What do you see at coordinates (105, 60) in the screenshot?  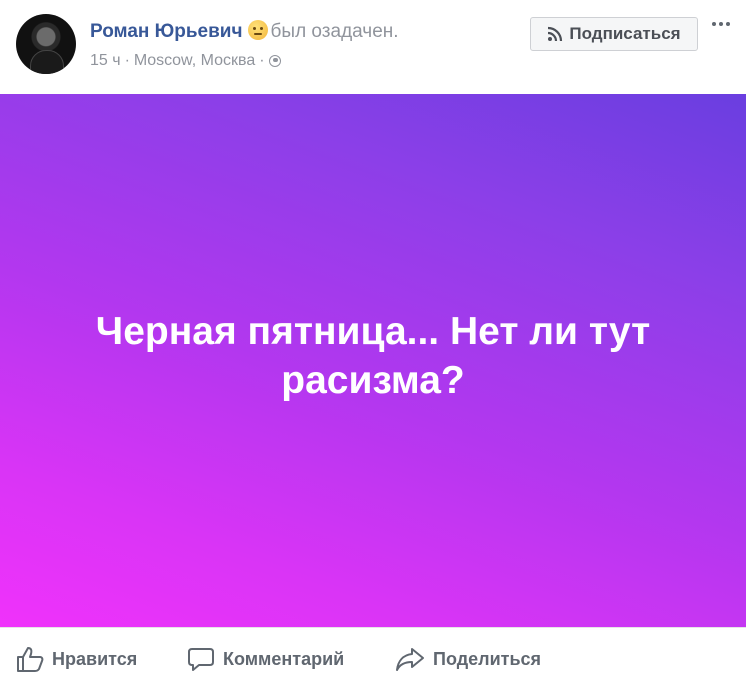 I see `post-time: 15 ч` at bounding box center [105, 60].